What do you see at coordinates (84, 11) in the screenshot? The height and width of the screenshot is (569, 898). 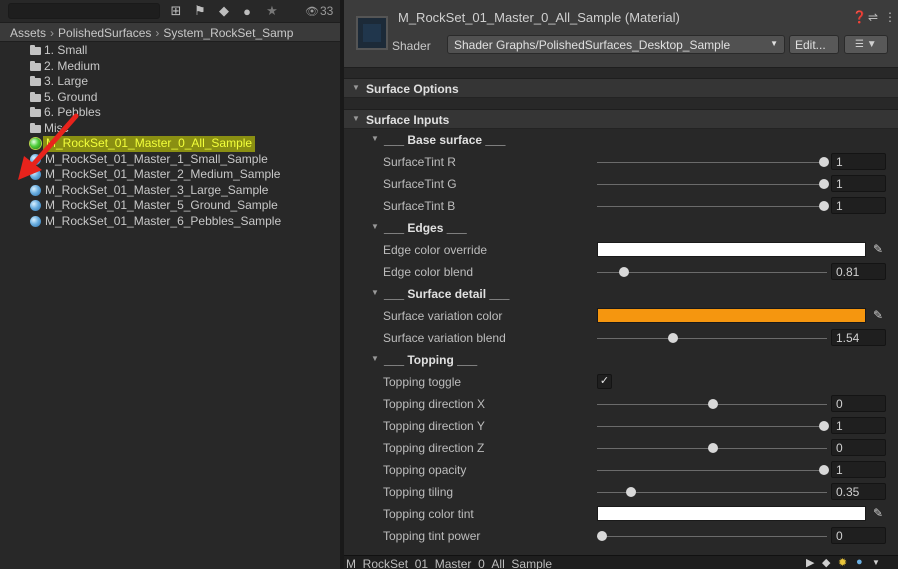 I see `search-input` at bounding box center [84, 11].